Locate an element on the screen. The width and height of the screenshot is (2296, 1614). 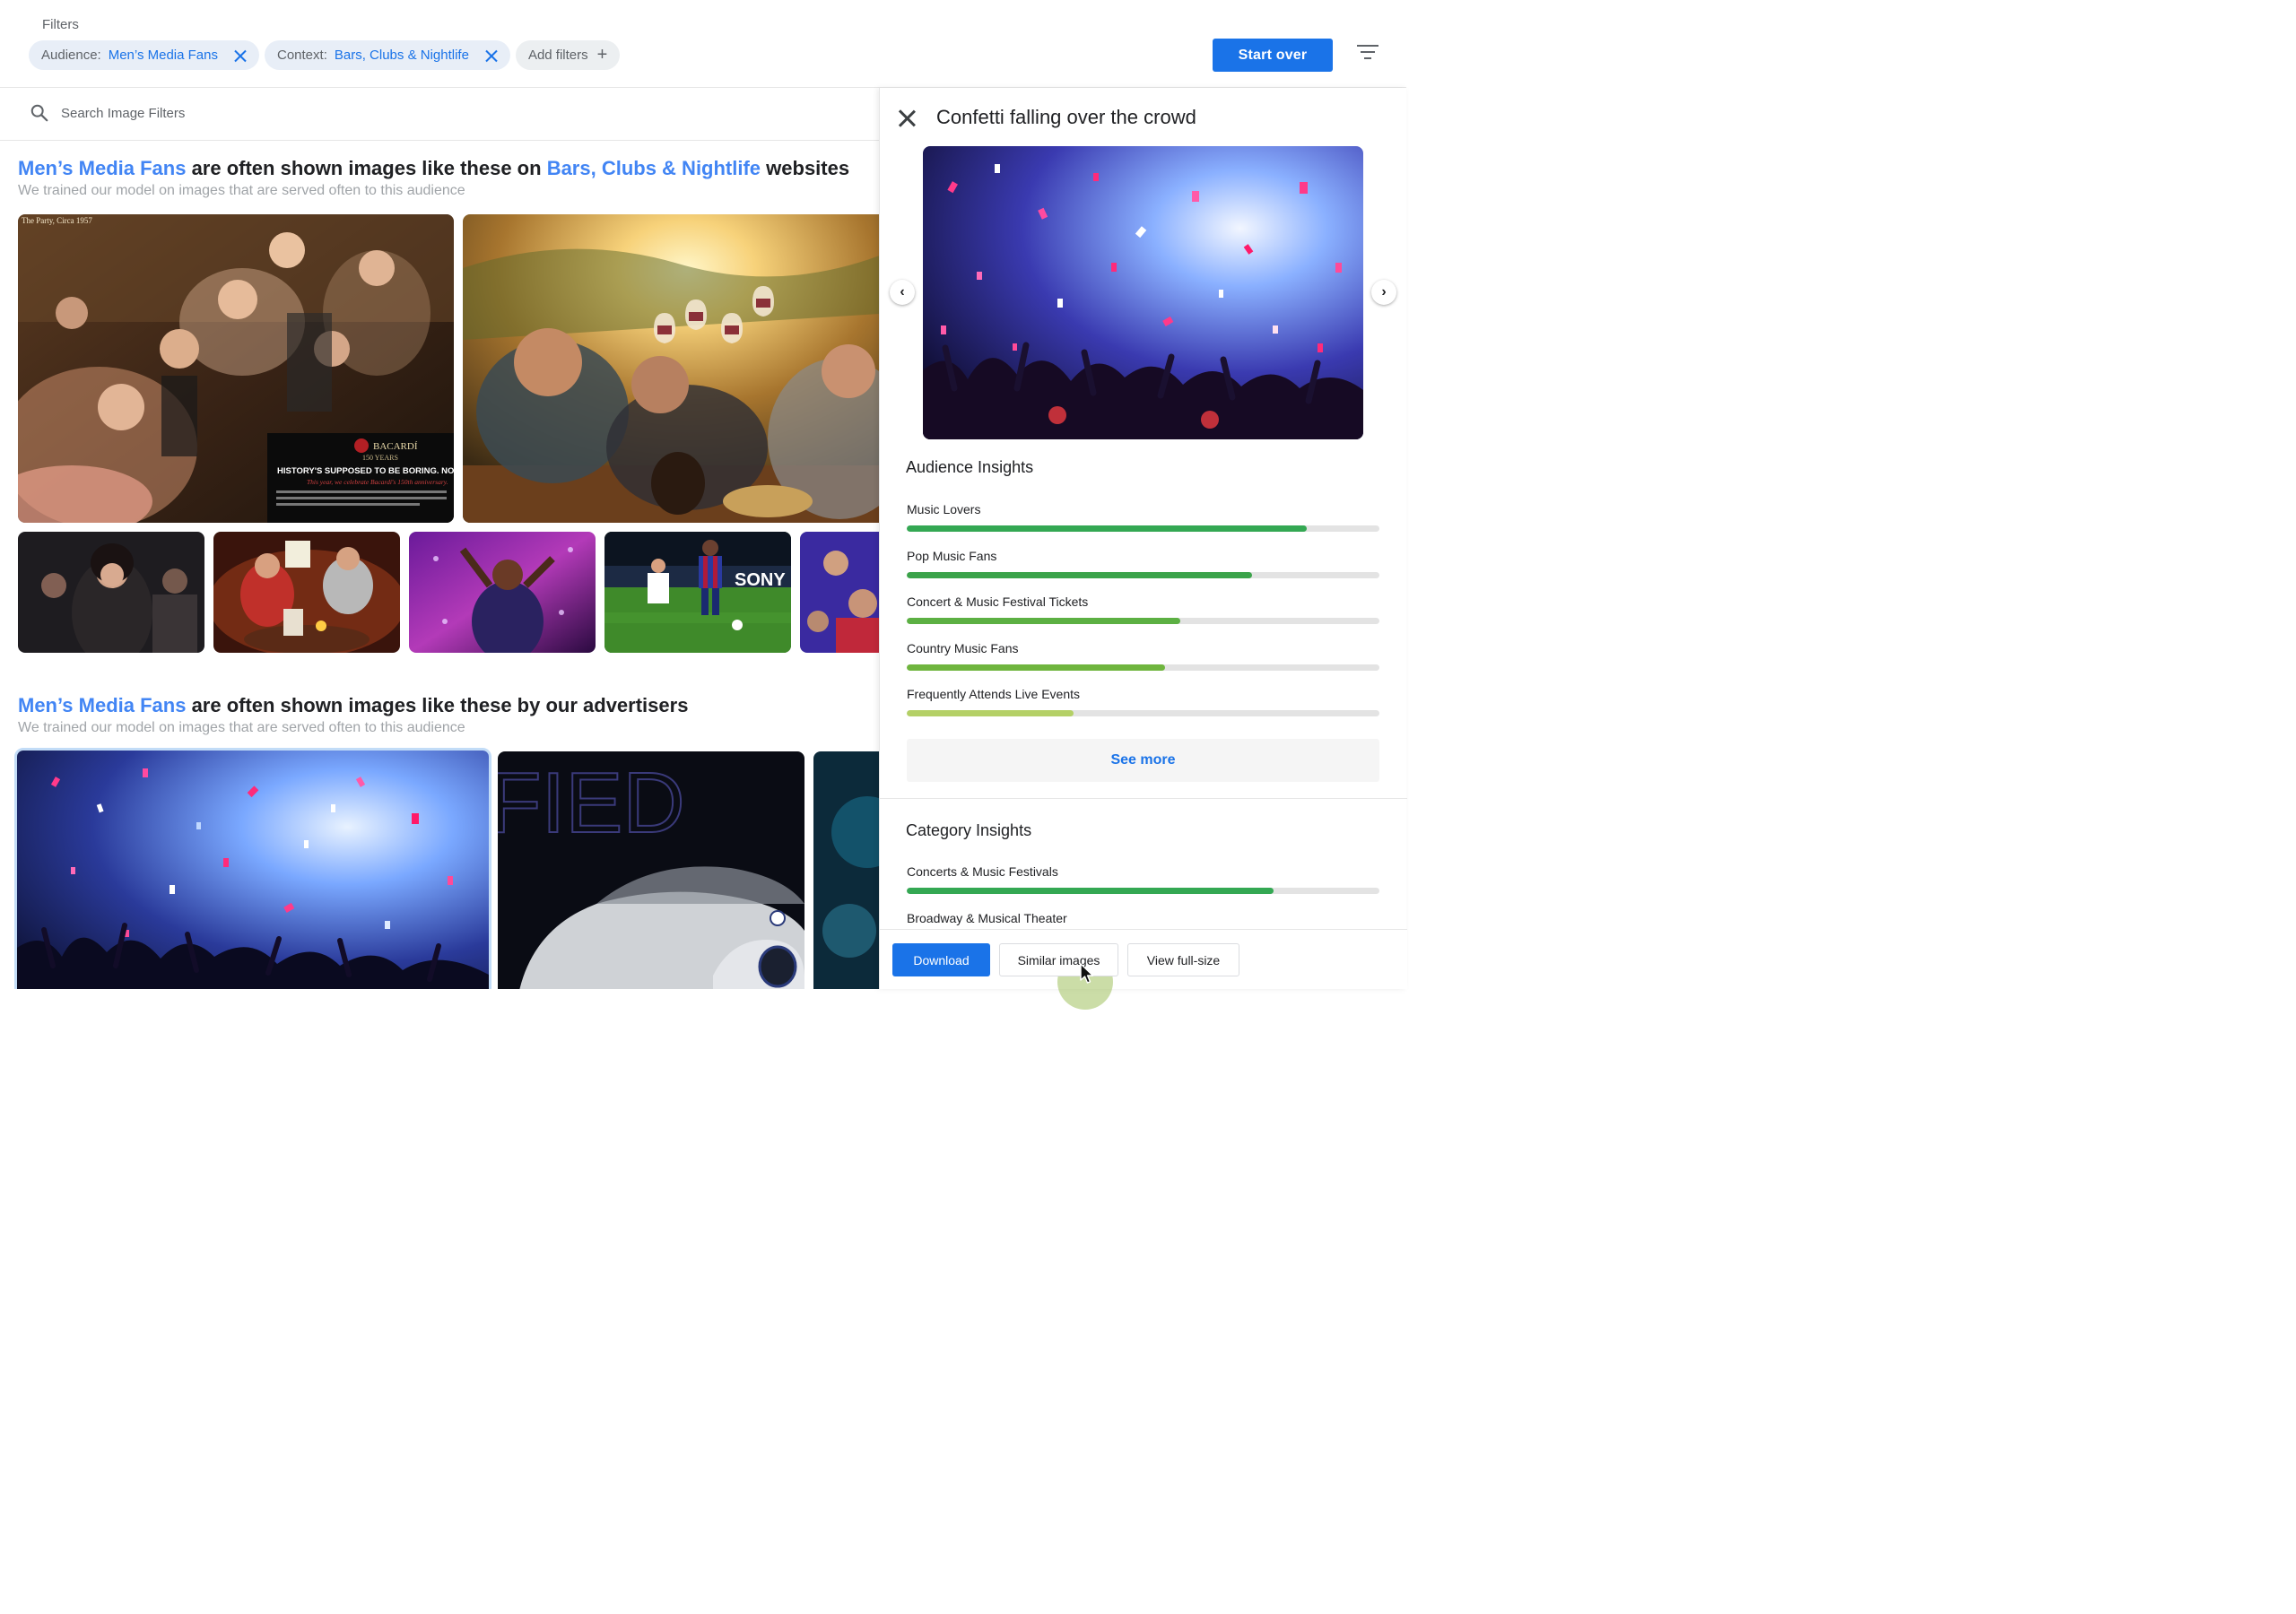
image-confetti-selected is located at coordinates (252, 868).